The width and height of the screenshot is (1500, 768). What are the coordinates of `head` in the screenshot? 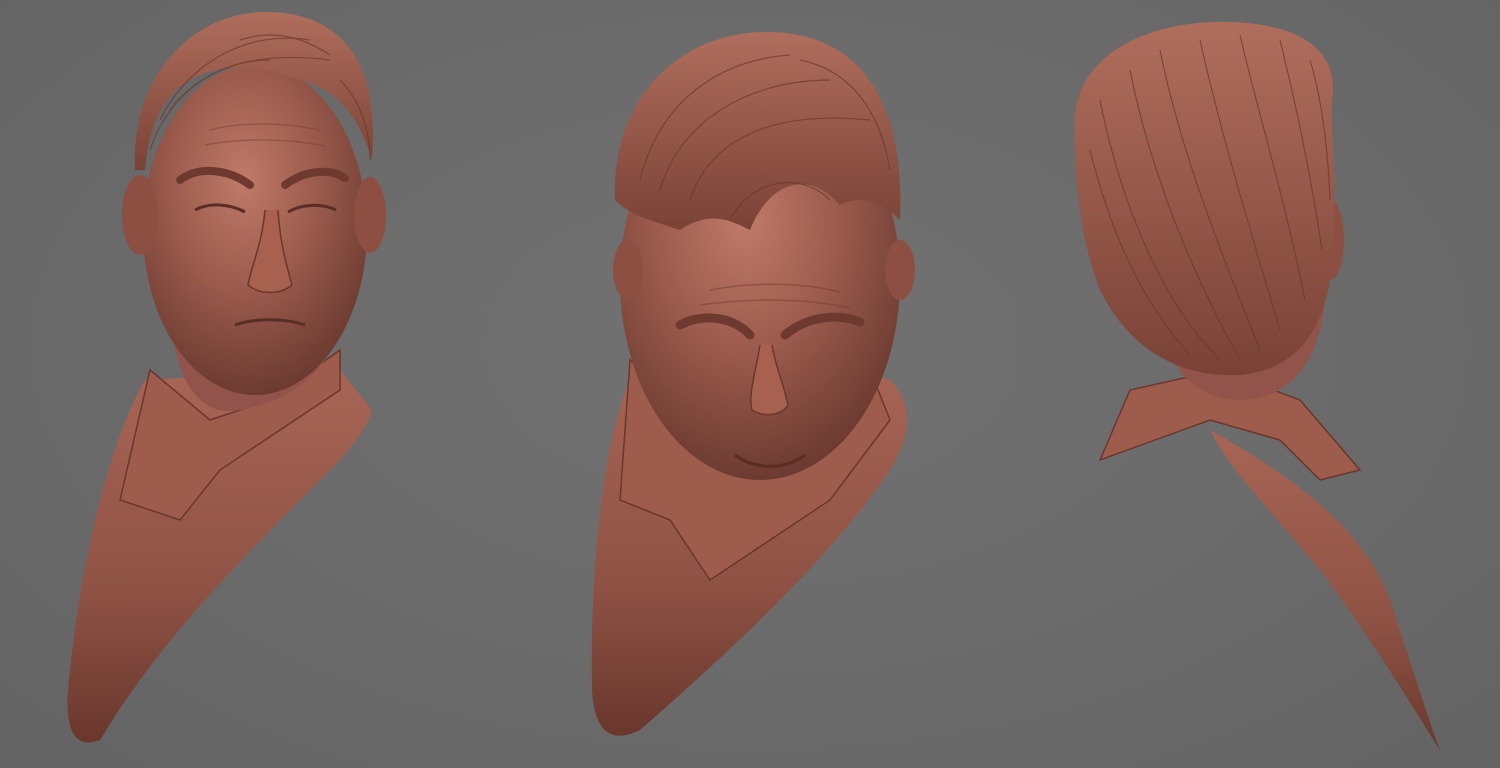 It's located at (255, 230).